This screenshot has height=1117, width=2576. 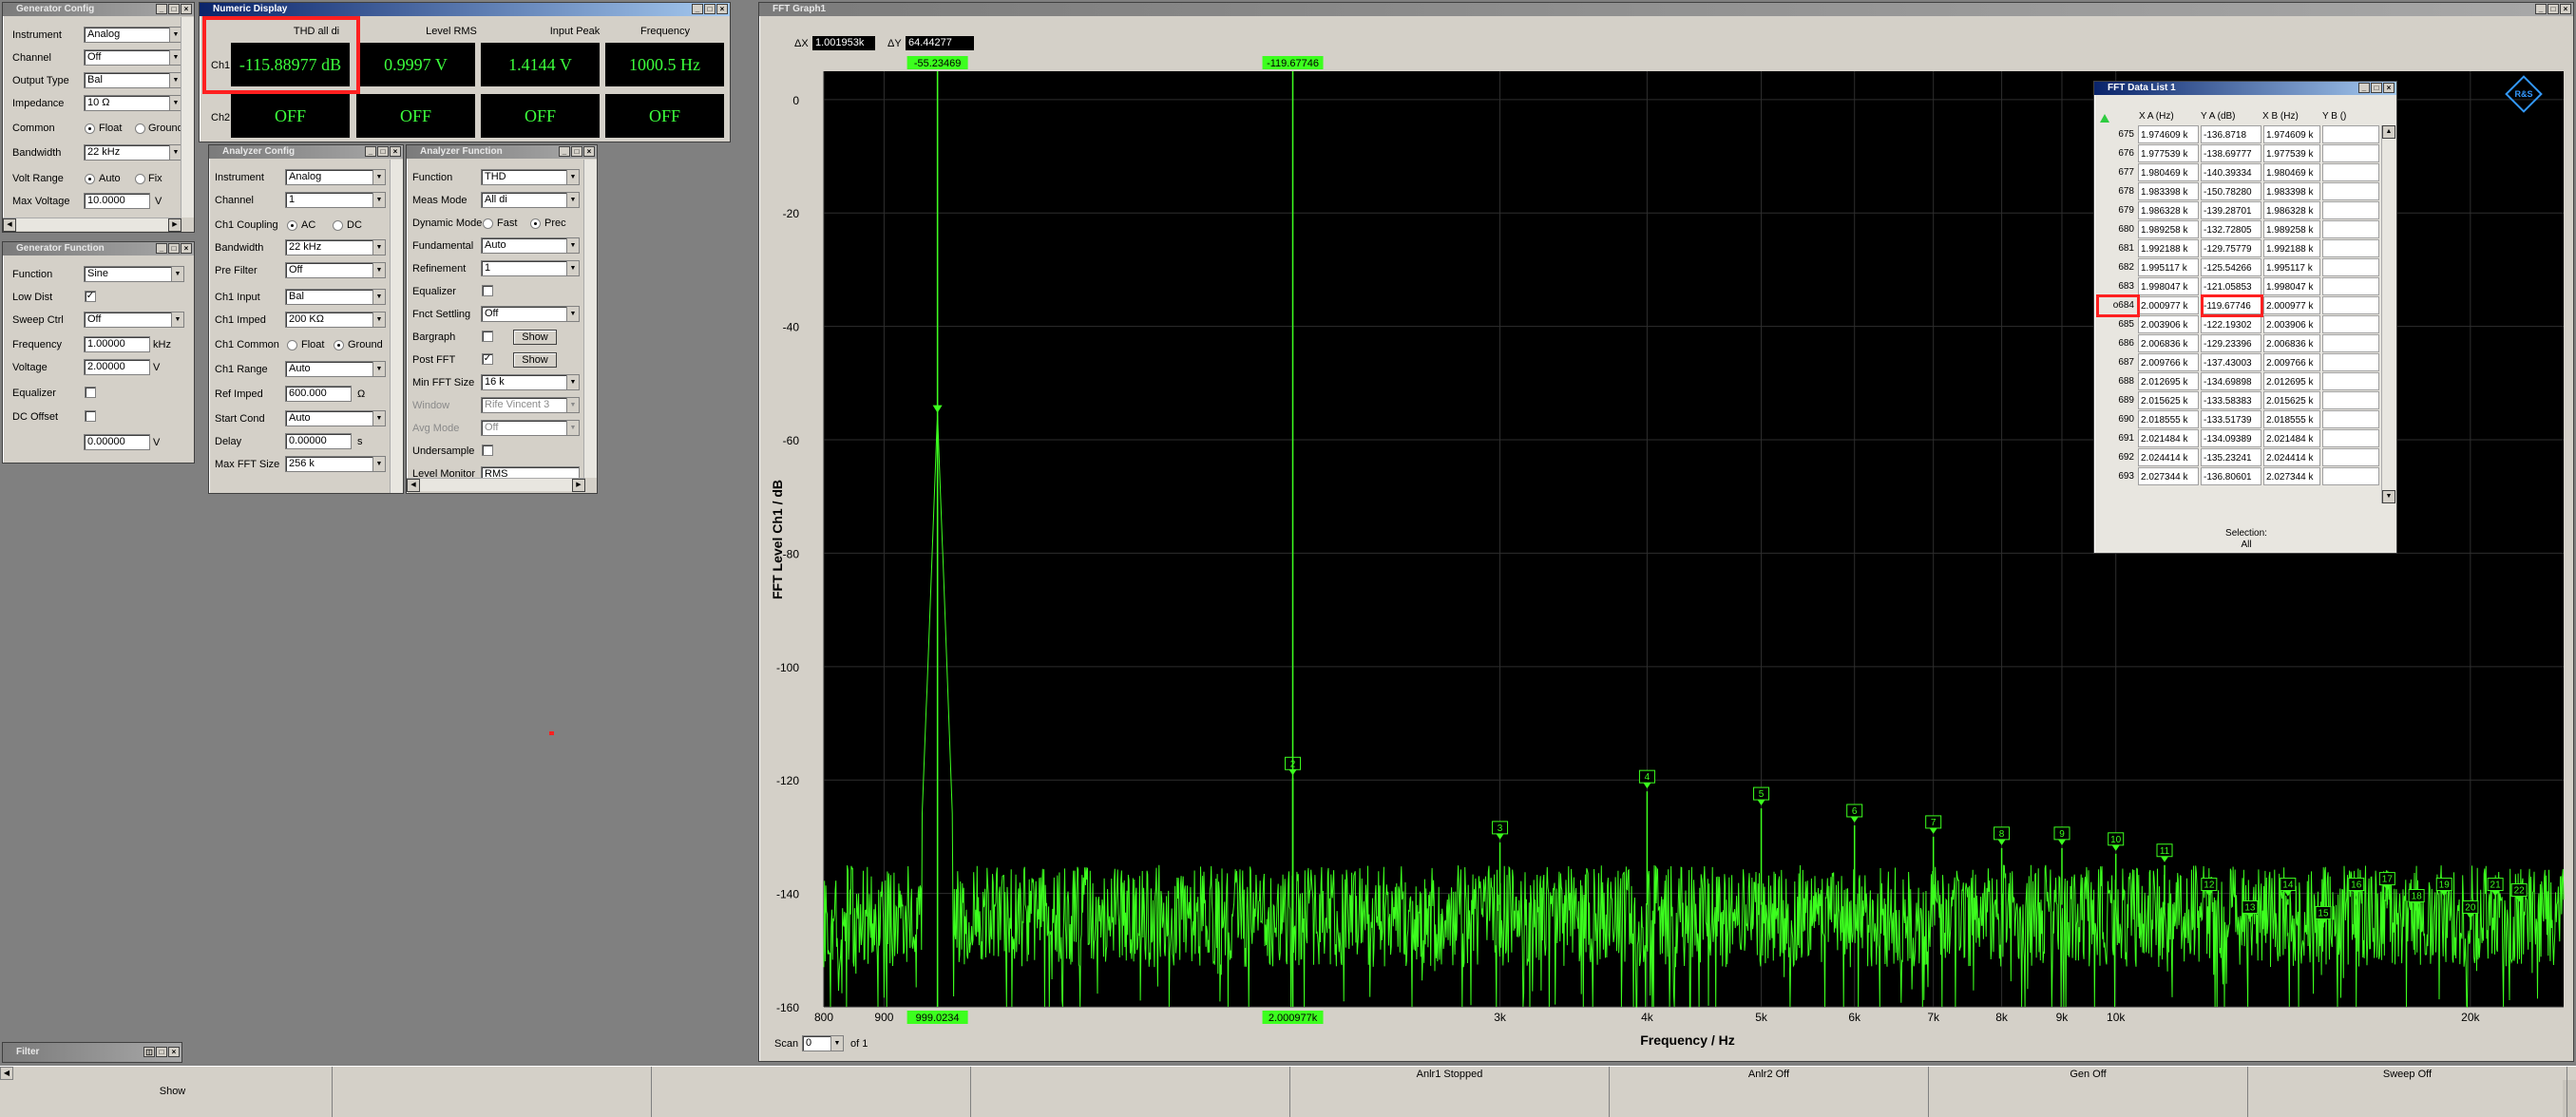 What do you see at coordinates (530, 314) in the screenshot?
I see `fnctsettling-select: Off ▼` at bounding box center [530, 314].